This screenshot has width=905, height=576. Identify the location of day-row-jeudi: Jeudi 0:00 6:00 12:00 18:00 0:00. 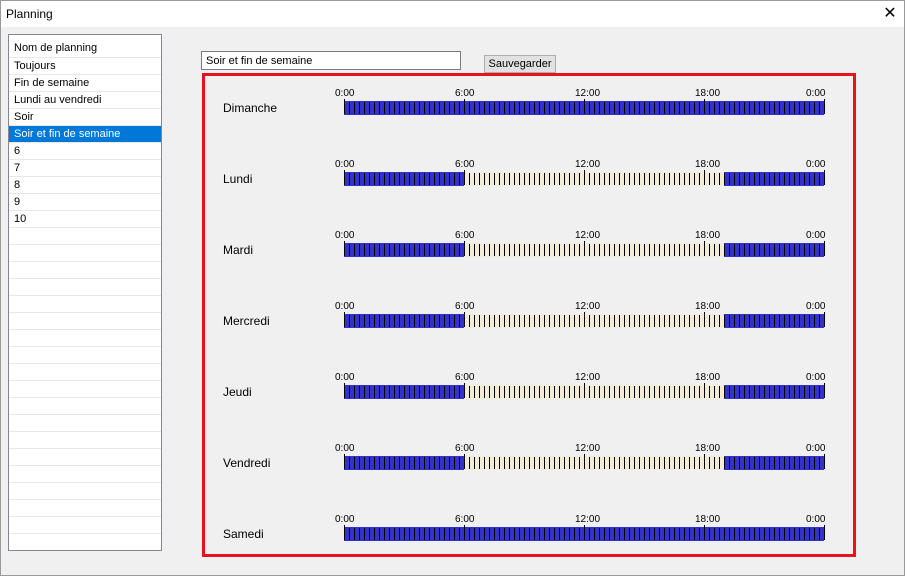
(524, 385).